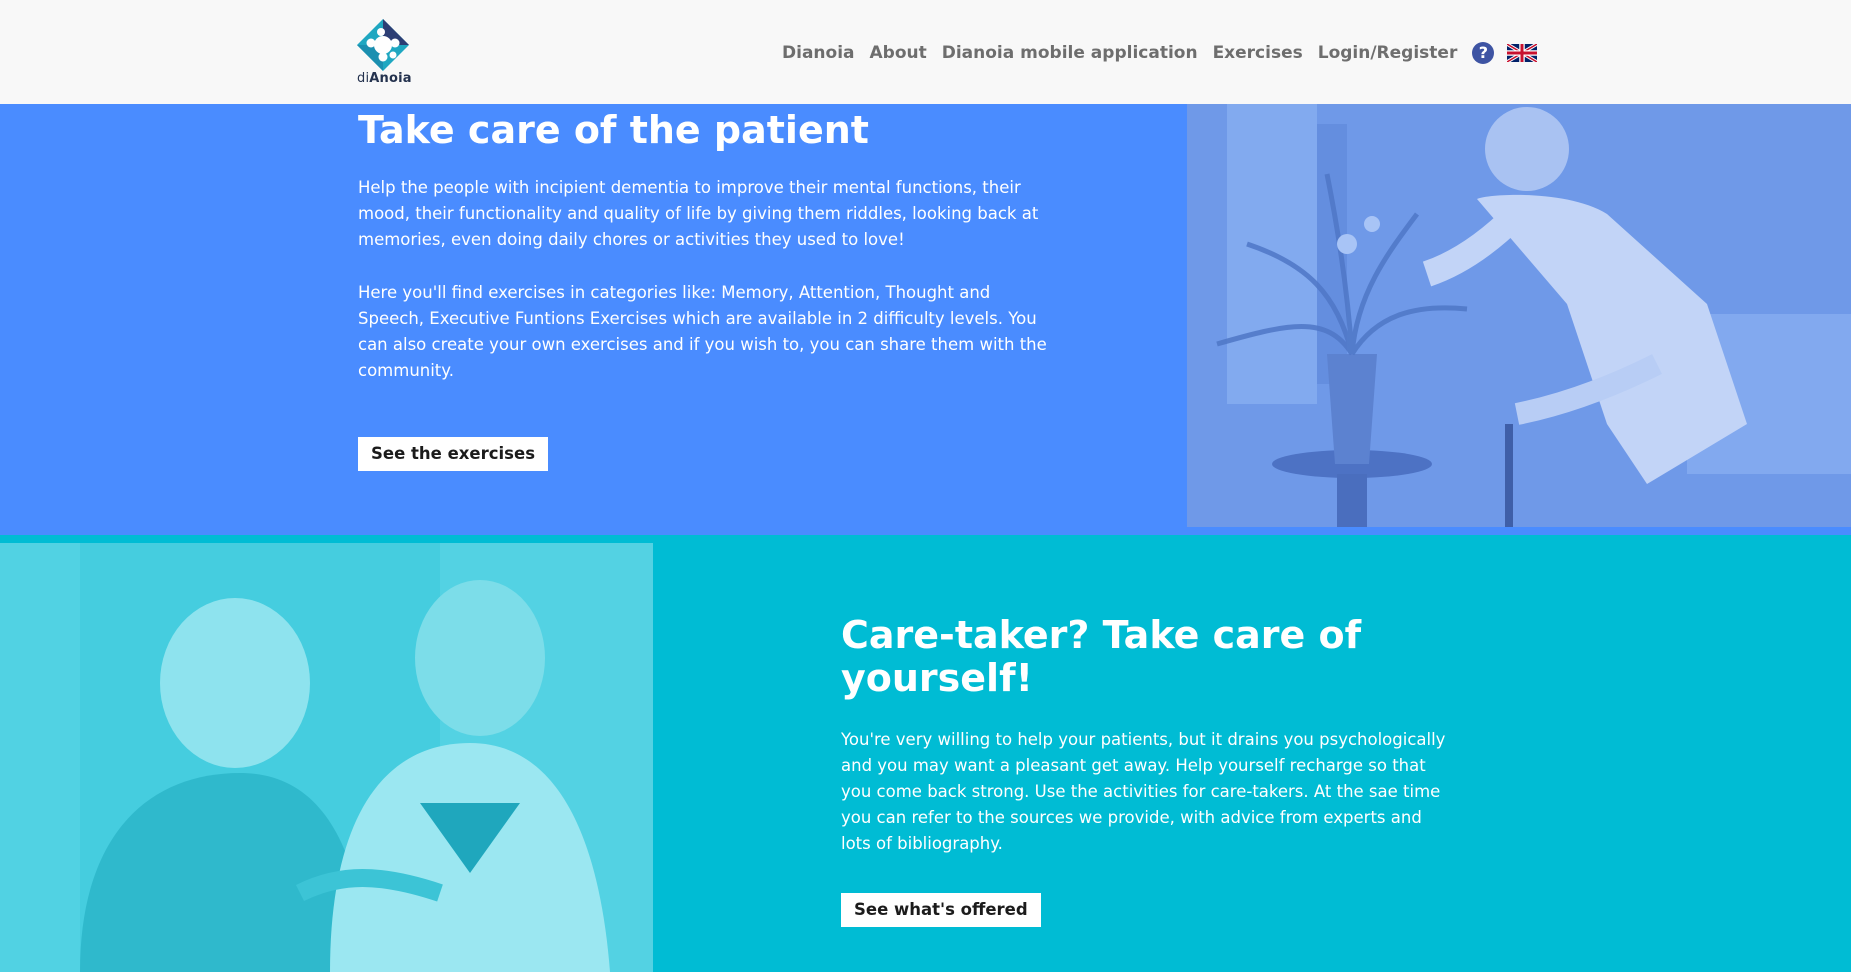 The image size is (1851, 972). What do you see at coordinates (1522, 53) in the screenshot?
I see `uk-flag-icon` at bounding box center [1522, 53].